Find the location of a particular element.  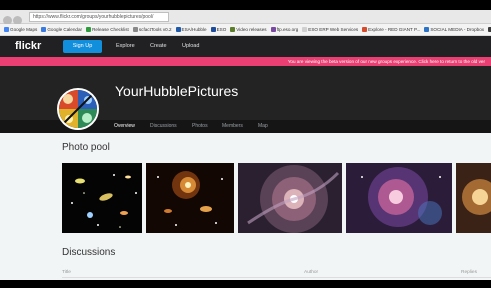

nav-explore: Explore is located at coordinates (125, 46).